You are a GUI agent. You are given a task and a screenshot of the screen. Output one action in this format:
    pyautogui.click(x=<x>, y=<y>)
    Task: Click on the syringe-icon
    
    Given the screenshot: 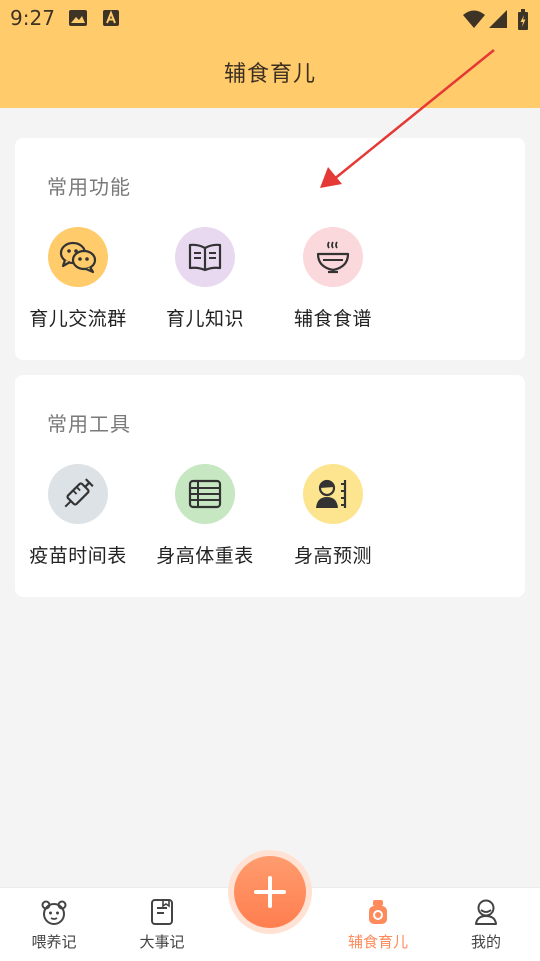 What is the action you would take?
    pyautogui.click(x=78, y=494)
    